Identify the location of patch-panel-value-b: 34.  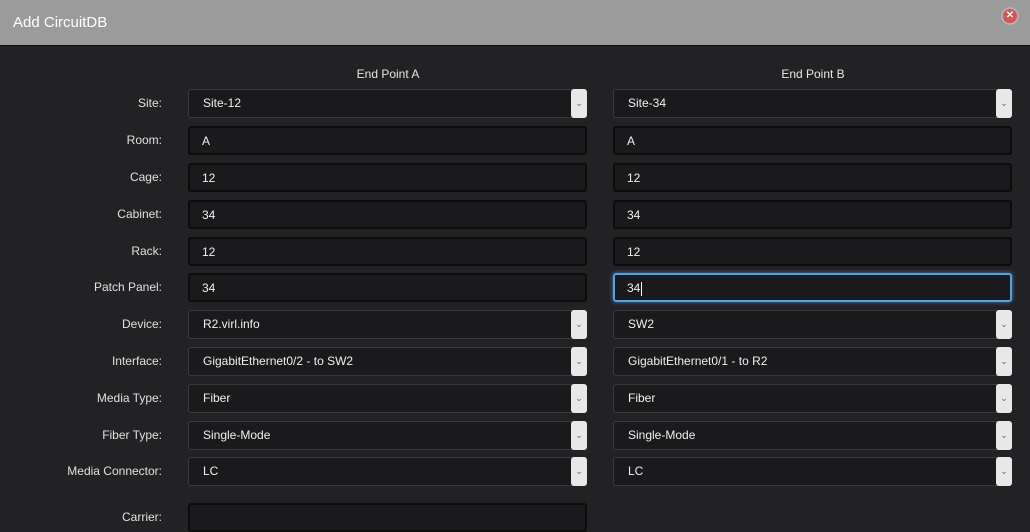
(634, 288).